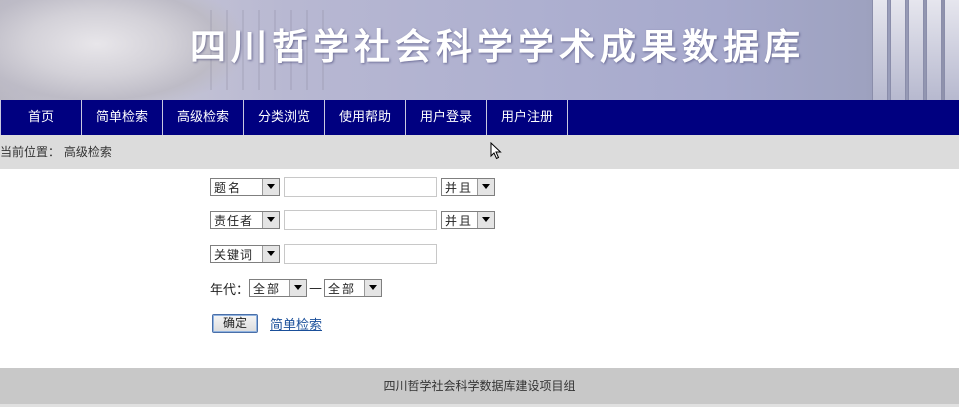 The width and height of the screenshot is (959, 407). Describe the element at coordinates (360, 220) in the screenshot. I see `author-input` at that location.